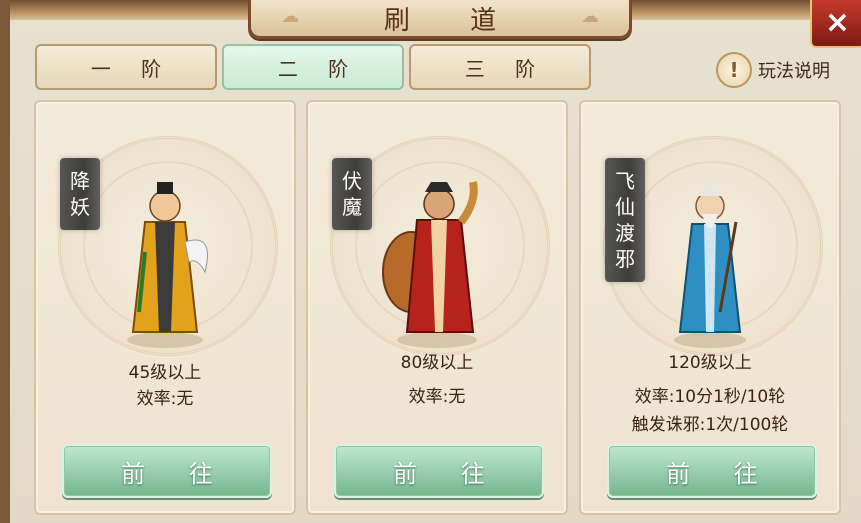  Describe the element at coordinates (352, 207) in the screenshot. I see `name-char: 魔` at that location.